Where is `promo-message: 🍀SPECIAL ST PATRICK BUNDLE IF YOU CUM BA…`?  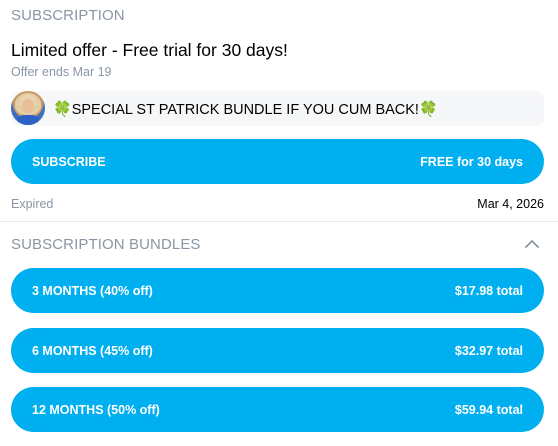
promo-message: 🍀SPECIAL ST PATRICK BUNDLE IF YOU CUM BA… is located at coordinates (277, 108).